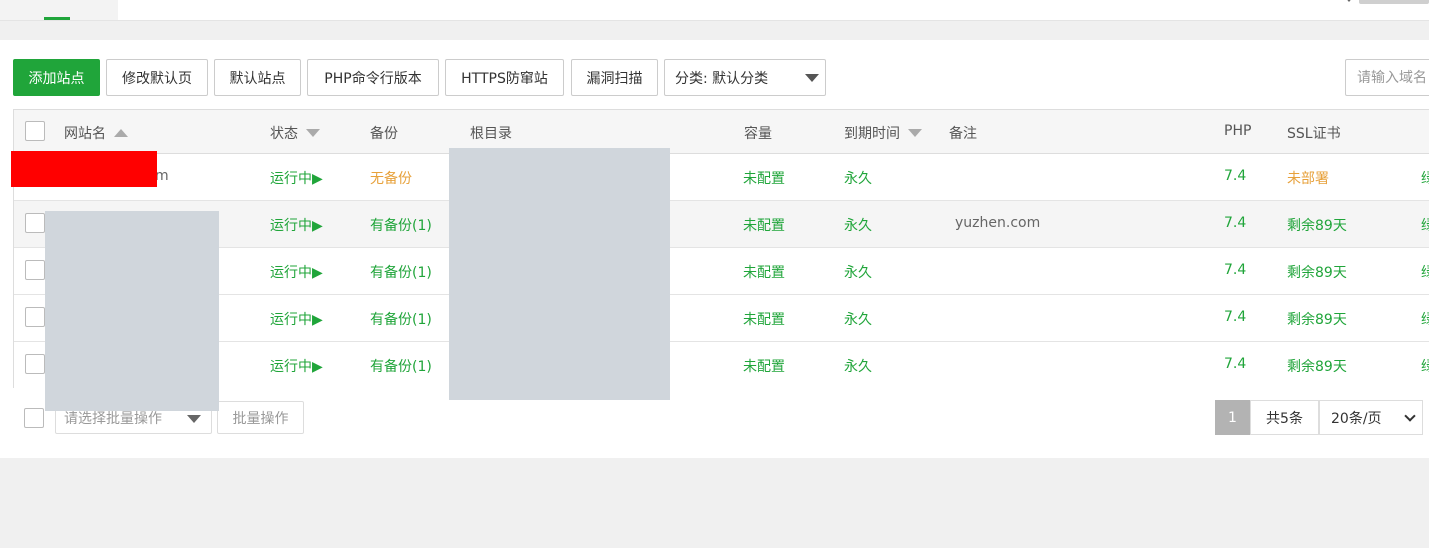  What do you see at coordinates (391, 178) in the screenshot?
I see `backup-link: 无备份` at bounding box center [391, 178].